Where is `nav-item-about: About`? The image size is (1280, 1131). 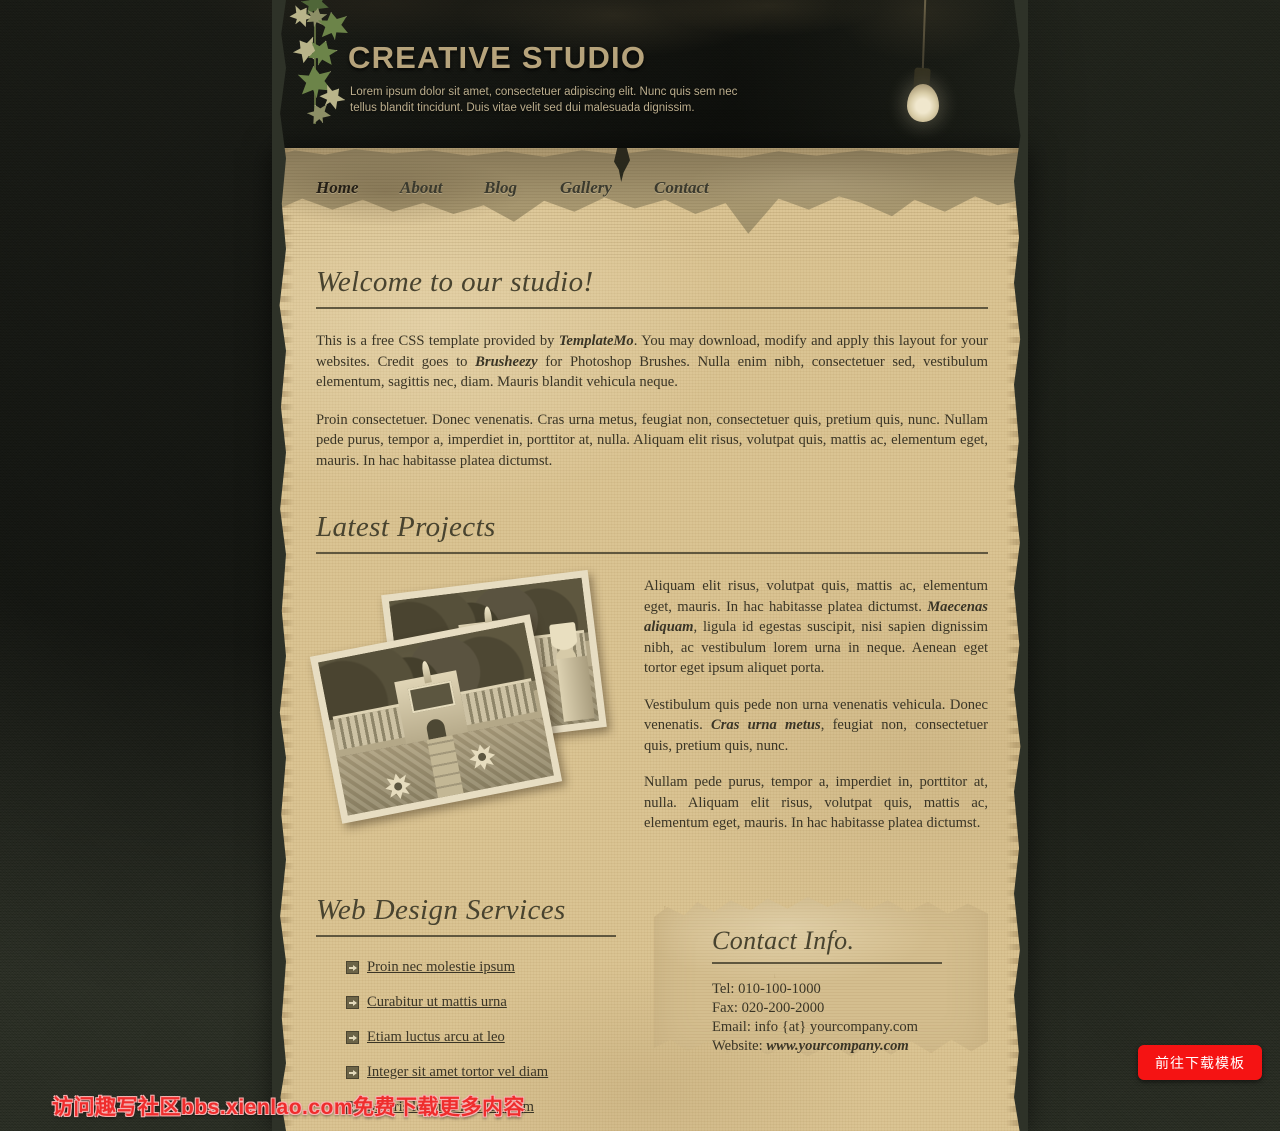 nav-item-about: About is located at coordinates (442, 188).